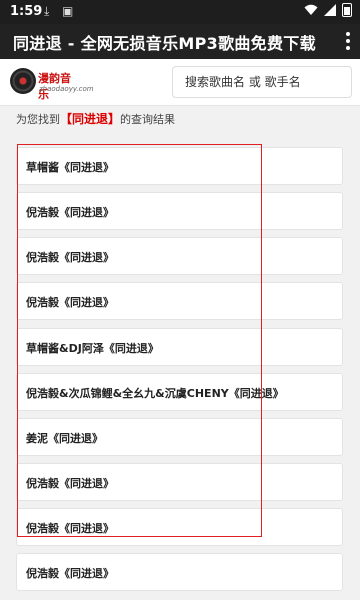 Image resolution: width=360 pixels, height=600 pixels. I want to click on battery-icon, so click(347, 10).